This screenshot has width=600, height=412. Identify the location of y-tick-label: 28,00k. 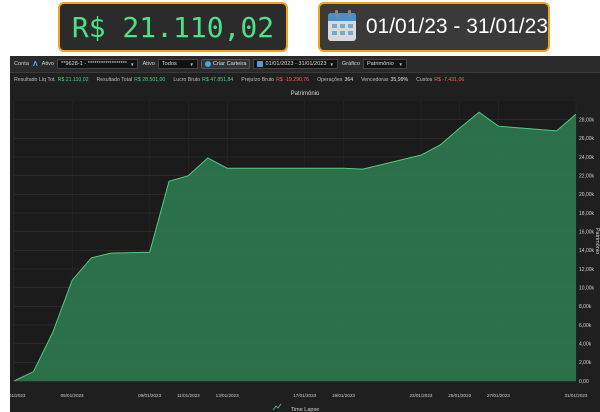
(587, 120).